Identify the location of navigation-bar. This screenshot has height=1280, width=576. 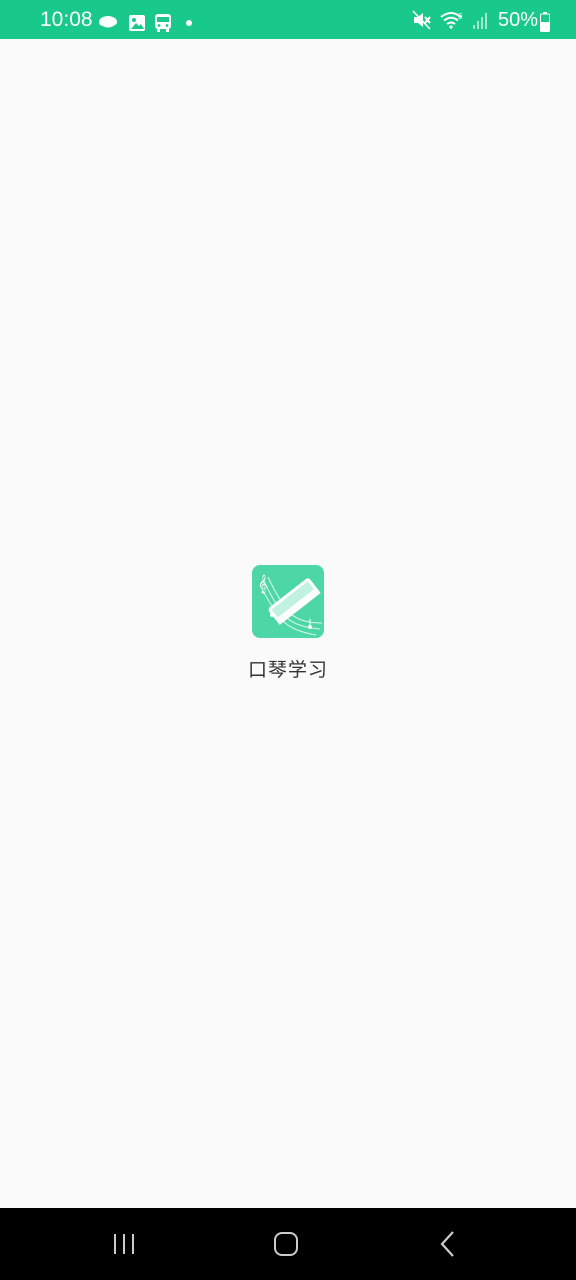
(288, 1244).